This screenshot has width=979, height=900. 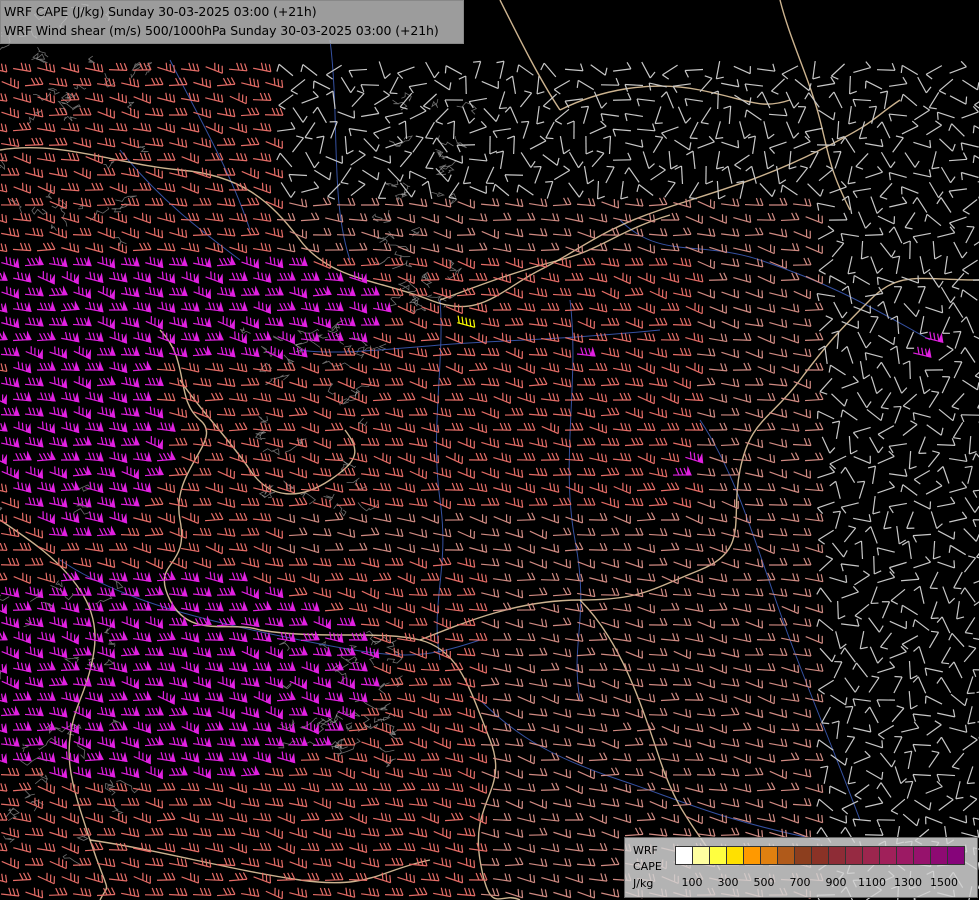 What do you see at coordinates (308, 498) in the screenshot?
I see `terrain-contour` at bounding box center [308, 498].